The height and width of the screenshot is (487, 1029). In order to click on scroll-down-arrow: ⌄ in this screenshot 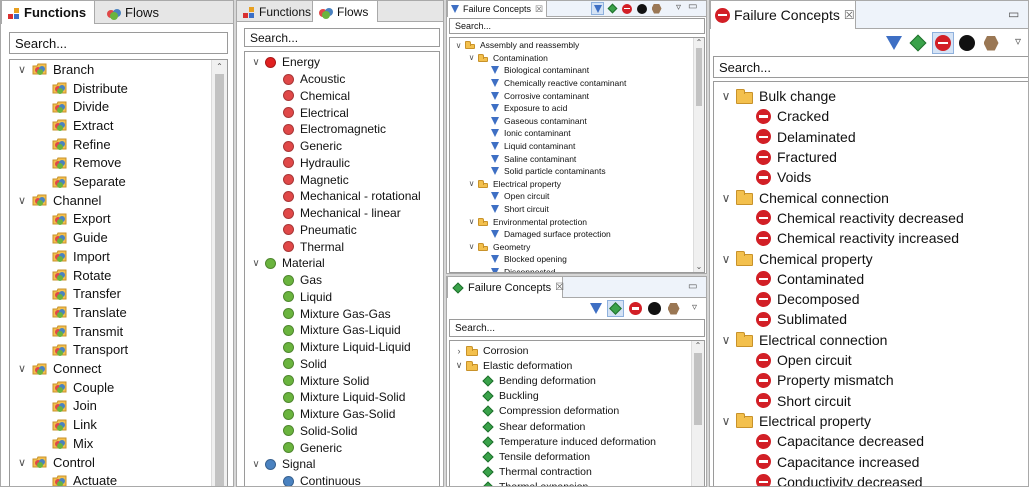, I will do `click(699, 267)`.